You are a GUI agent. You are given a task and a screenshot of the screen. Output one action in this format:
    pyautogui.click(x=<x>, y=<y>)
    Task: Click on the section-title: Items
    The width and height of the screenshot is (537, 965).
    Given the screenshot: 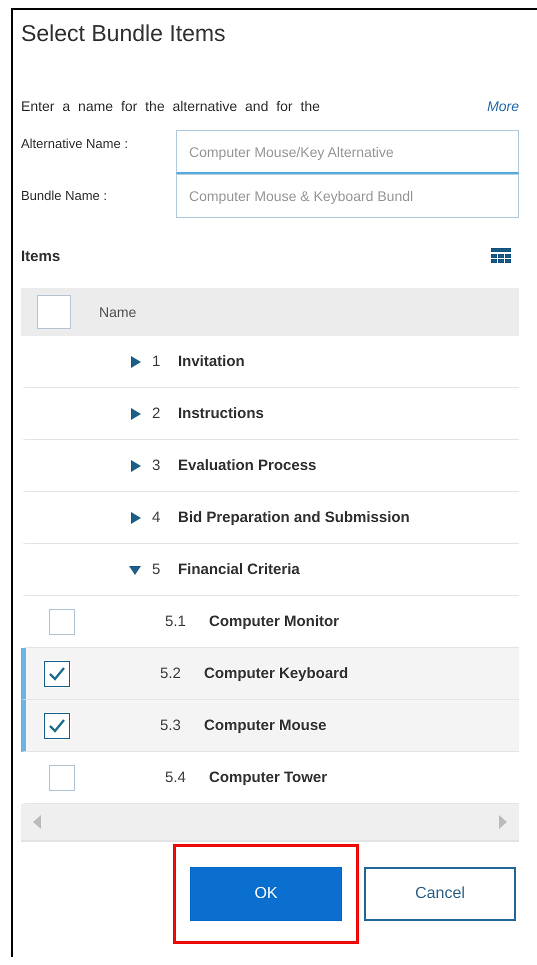 What is the action you would take?
    pyautogui.click(x=40, y=256)
    